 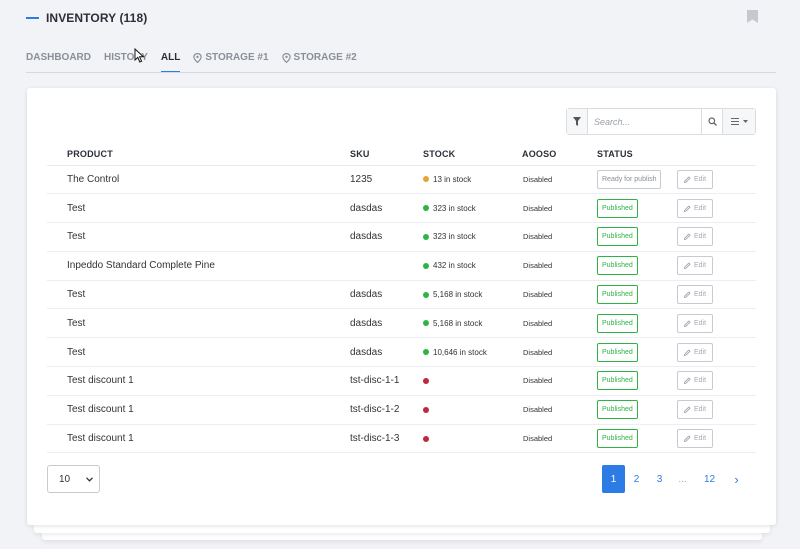 What do you see at coordinates (625, 154) in the screenshot?
I see `column-header-status: STATUS` at bounding box center [625, 154].